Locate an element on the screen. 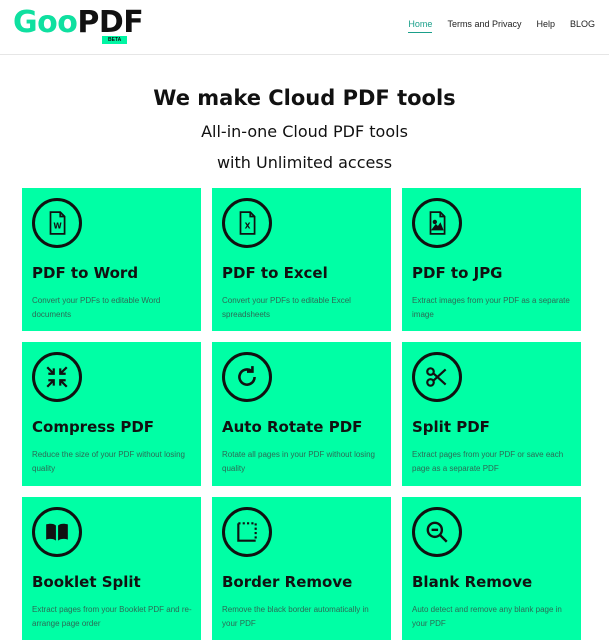  beta-badge: BETA is located at coordinates (115, 40).